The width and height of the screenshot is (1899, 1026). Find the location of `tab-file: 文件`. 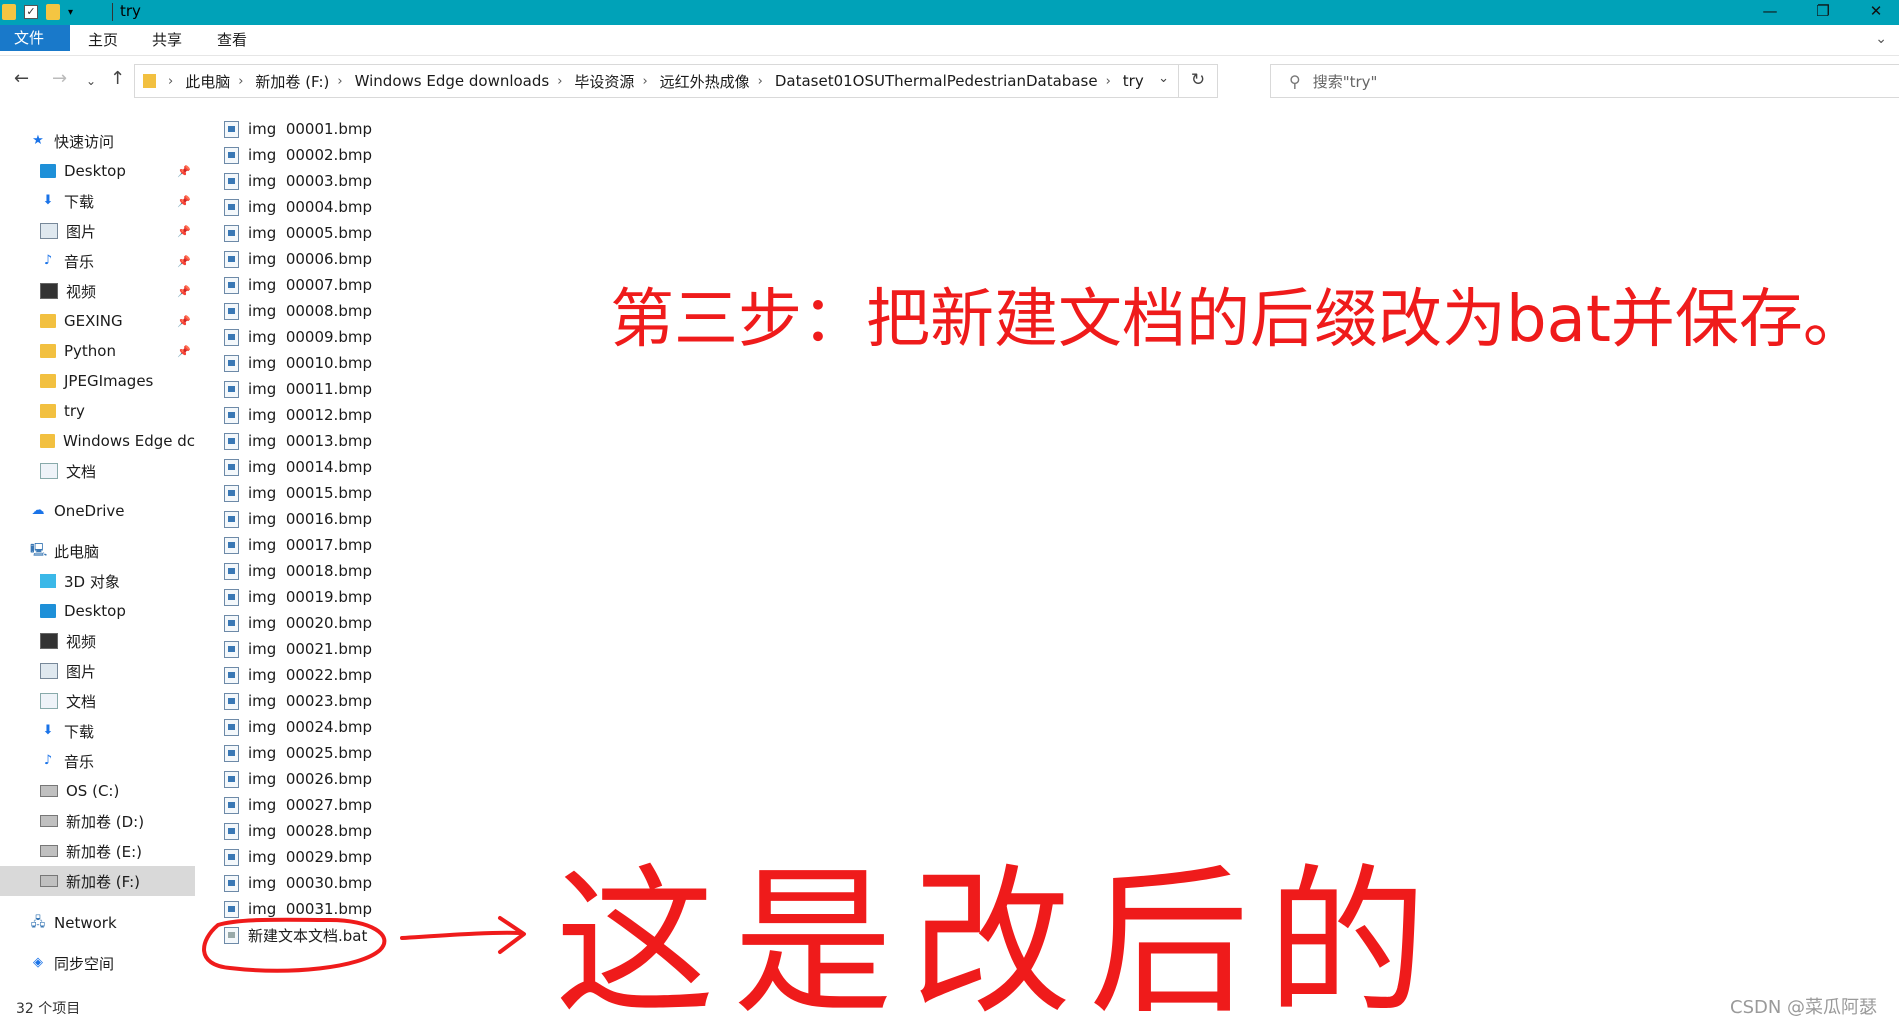

tab-file: 文件 is located at coordinates (35, 38).